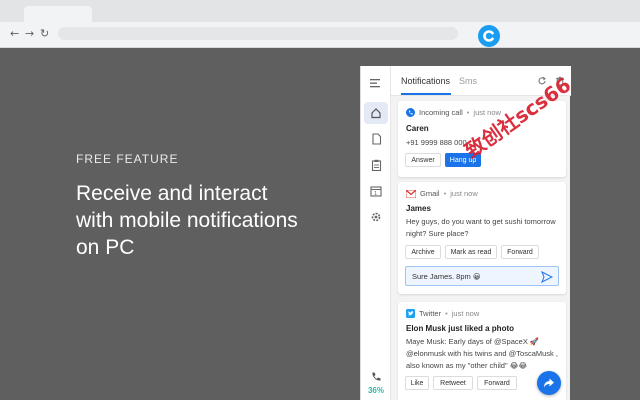 The image size is (640, 400). What do you see at coordinates (423, 252) in the screenshot?
I see `archive-button: Archive` at bounding box center [423, 252].